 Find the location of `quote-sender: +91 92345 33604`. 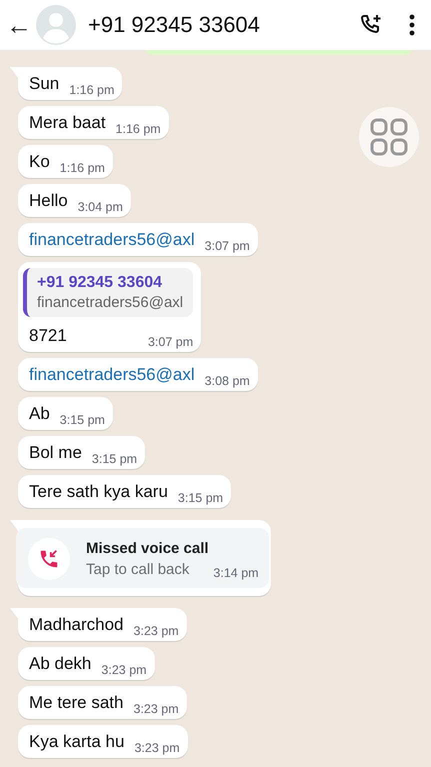

quote-sender: +91 92345 33604 is located at coordinates (100, 283).